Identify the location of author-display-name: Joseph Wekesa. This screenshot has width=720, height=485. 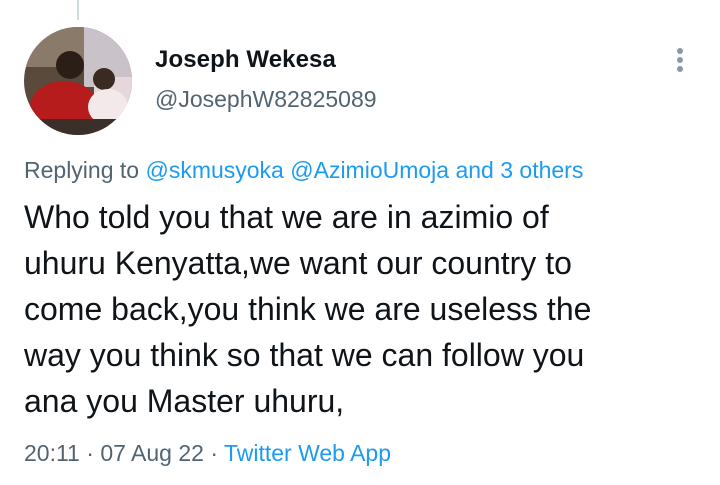
(245, 60).